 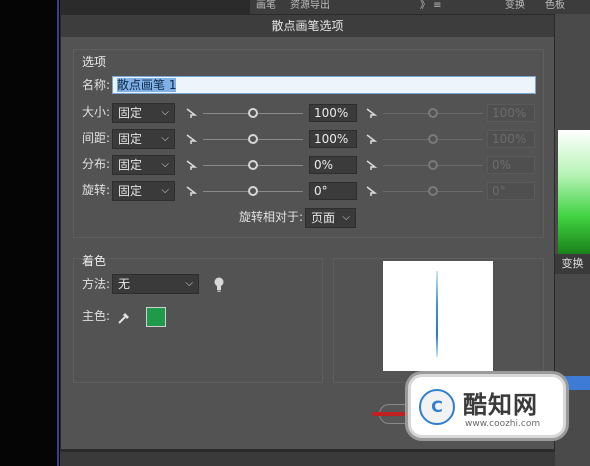 What do you see at coordinates (266, 6) in the screenshot?
I see `tab-brushes: 画笔` at bounding box center [266, 6].